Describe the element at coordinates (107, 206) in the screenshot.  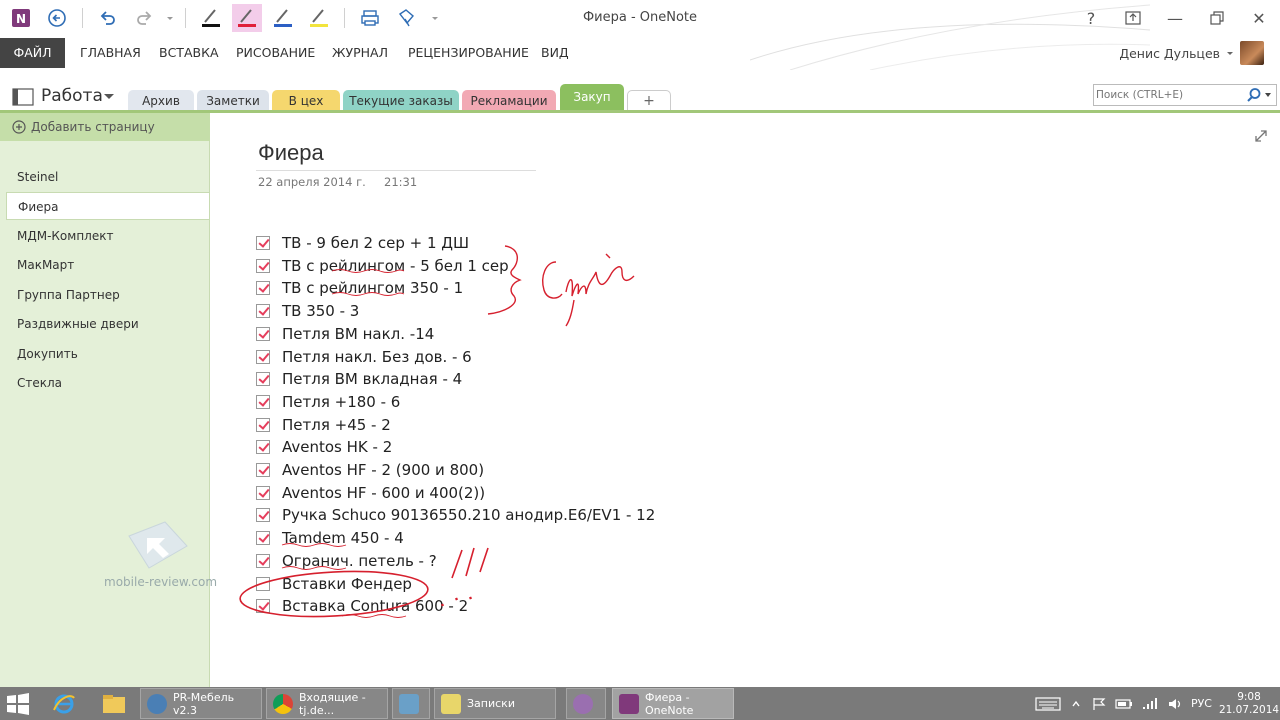
I see `page-item-fiera: Фиера` at that location.